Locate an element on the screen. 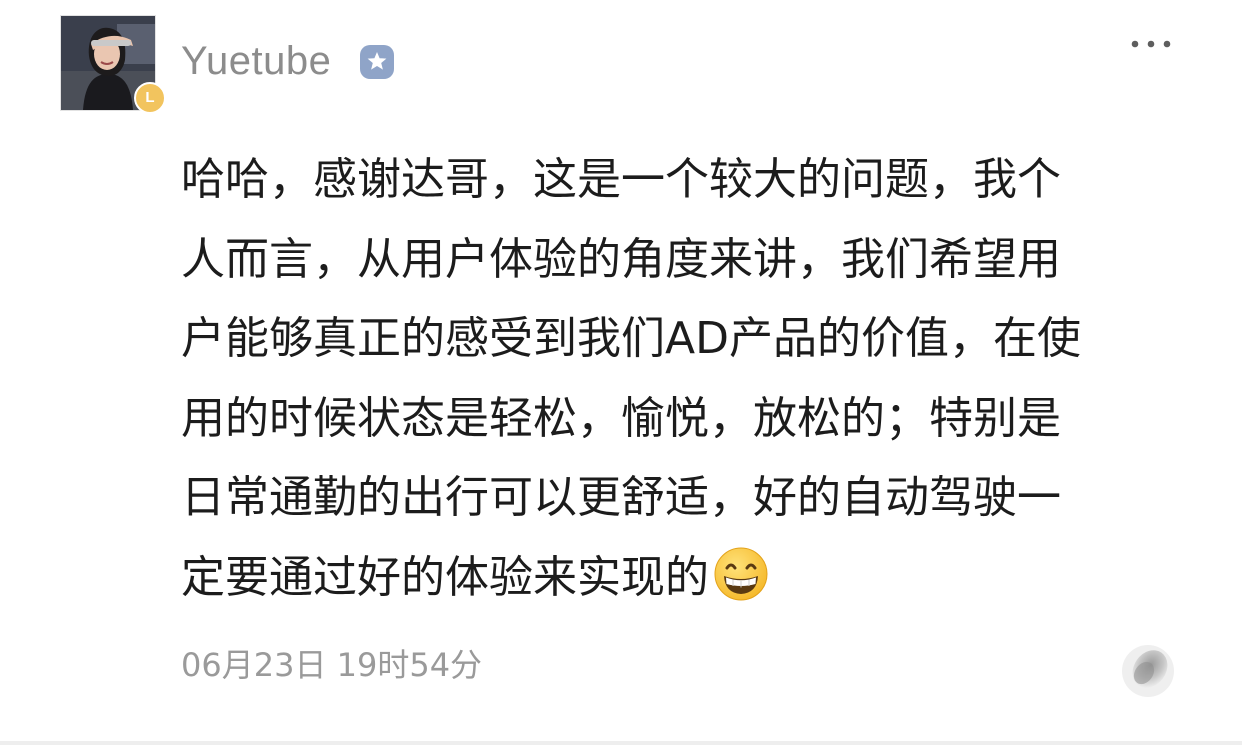 This screenshot has width=1242, height=745. verified-star-icon is located at coordinates (377, 62).